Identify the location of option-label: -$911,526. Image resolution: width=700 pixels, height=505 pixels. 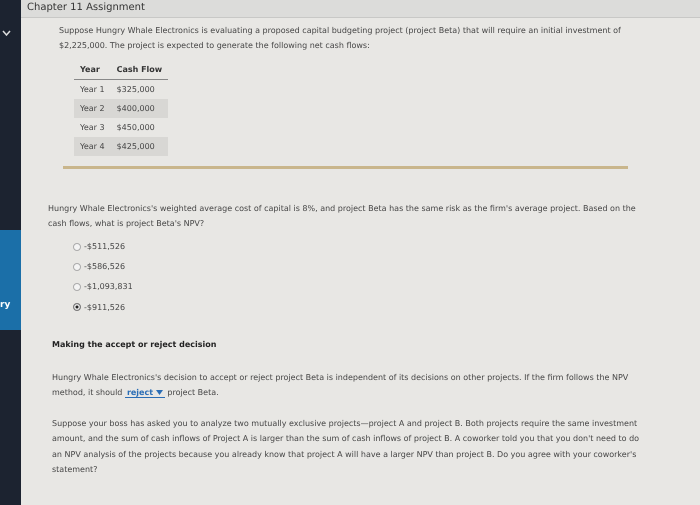
(105, 308).